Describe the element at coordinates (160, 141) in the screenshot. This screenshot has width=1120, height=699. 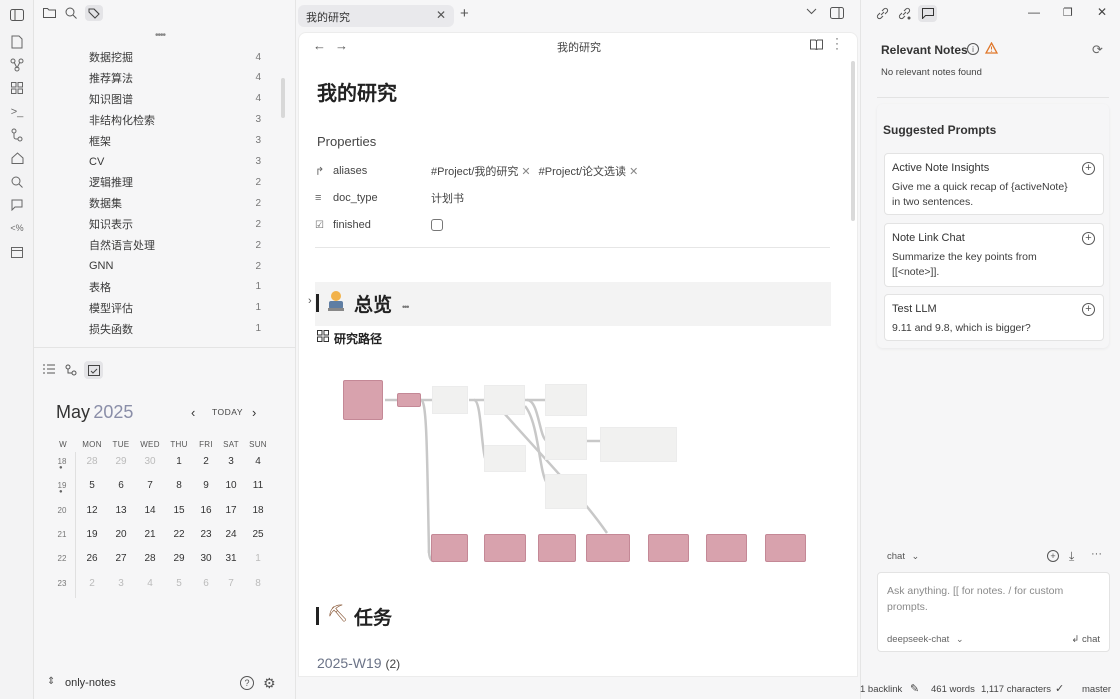
I see `tag-row: 框架 3` at that location.